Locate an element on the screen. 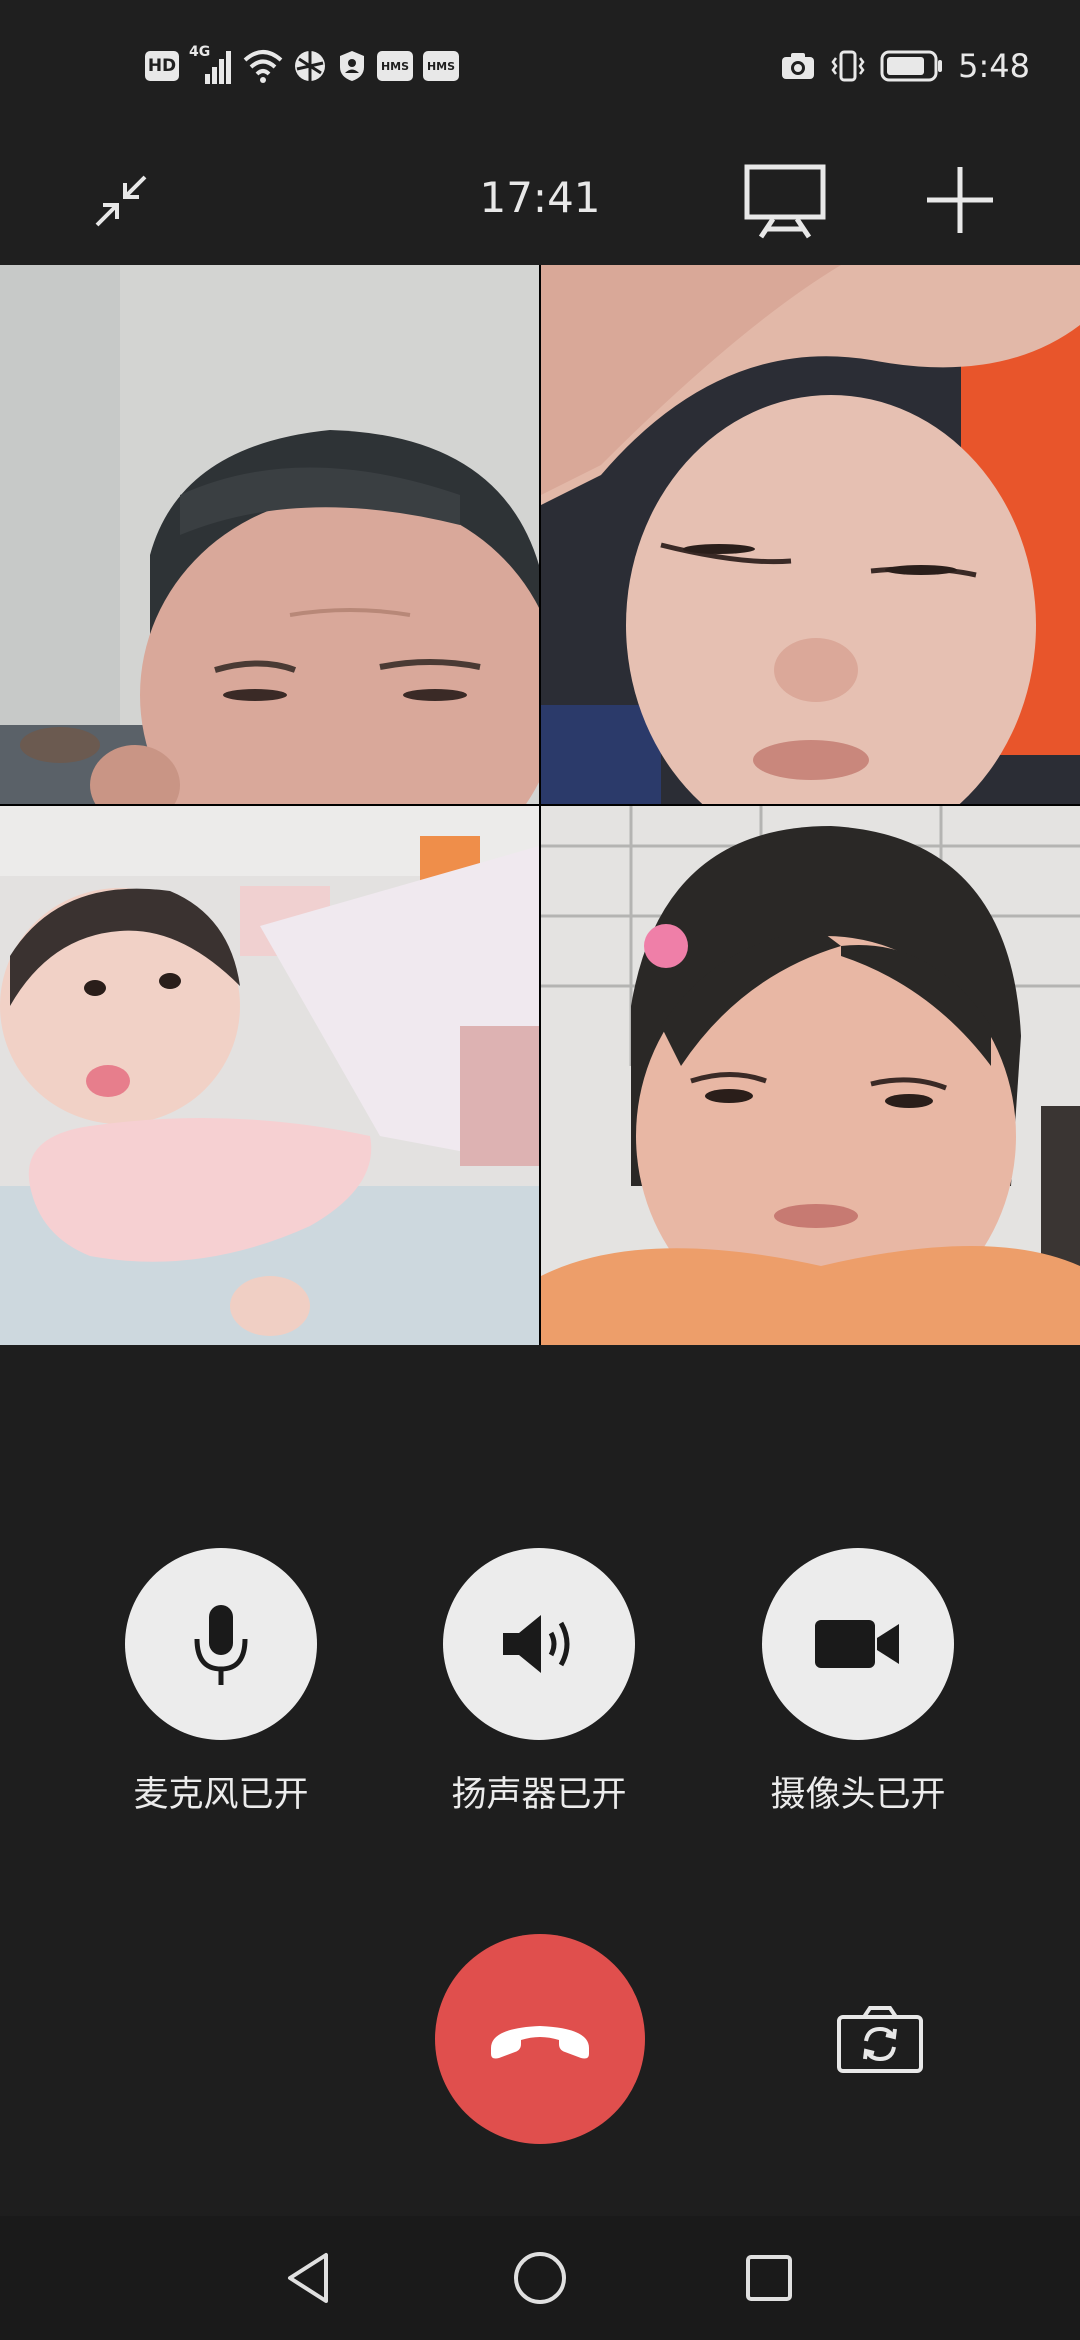  speaker-button is located at coordinates (539, 1644).